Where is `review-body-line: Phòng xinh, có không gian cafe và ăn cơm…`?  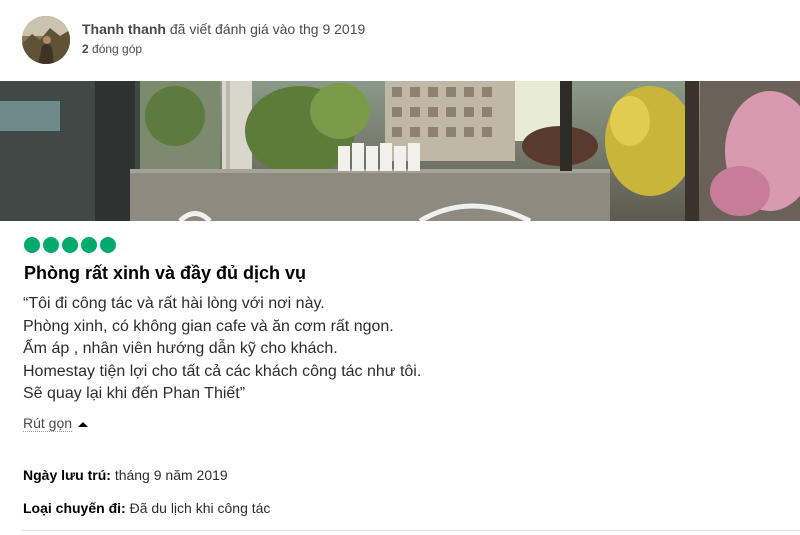 review-body-line: Phòng xinh, có không gian cafe và ăn cơm… is located at coordinates (208, 326).